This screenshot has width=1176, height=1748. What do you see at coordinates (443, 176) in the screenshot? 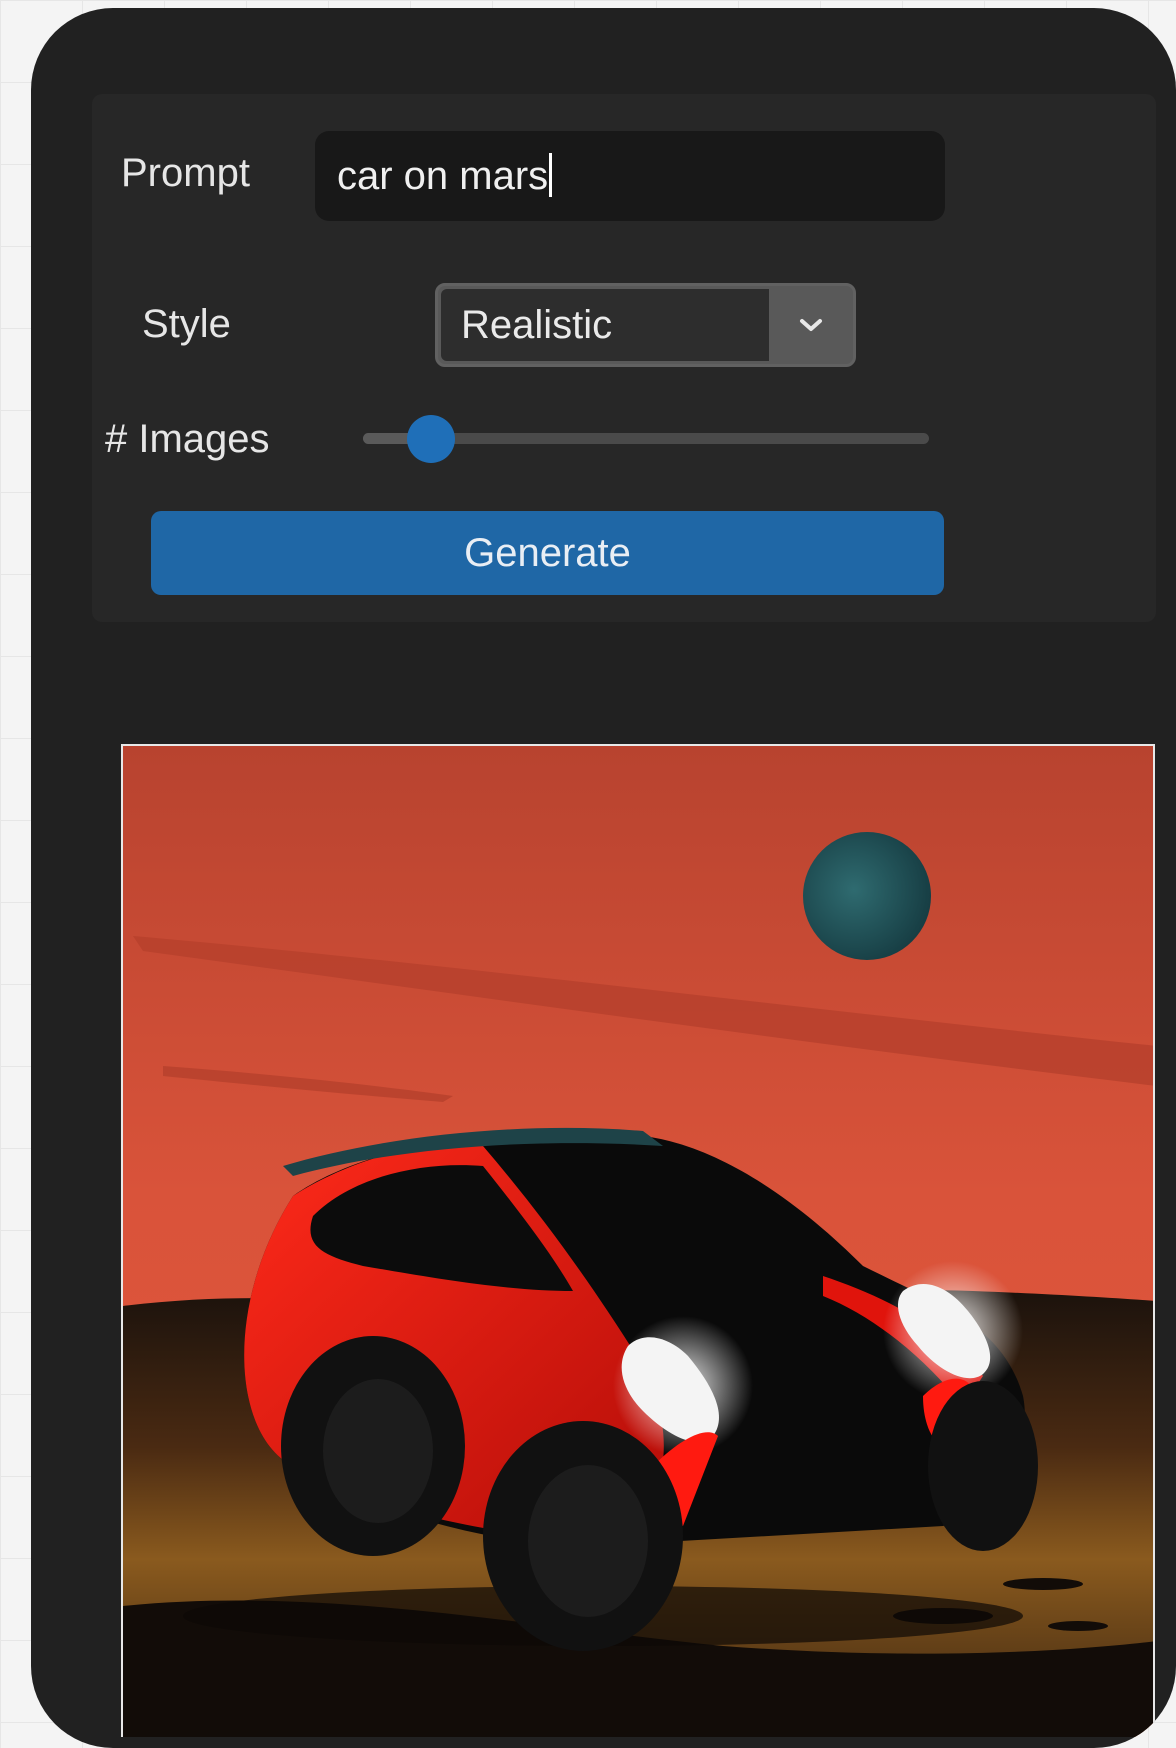
I see `prompt-input-value: car on mars` at bounding box center [443, 176].